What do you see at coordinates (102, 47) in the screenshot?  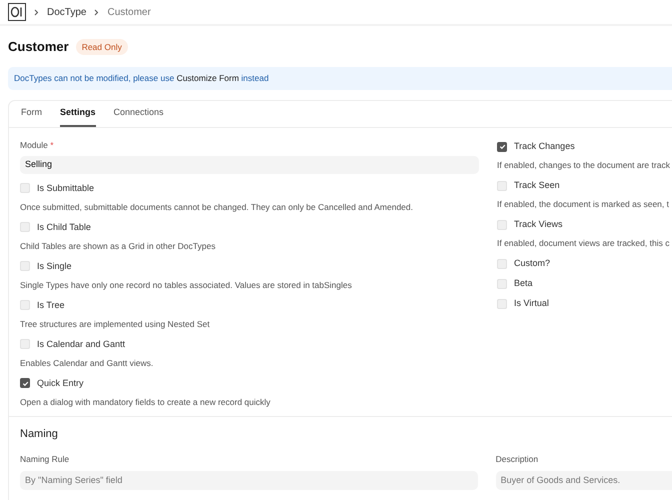 I see `status-badge: Read Only` at bounding box center [102, 47].